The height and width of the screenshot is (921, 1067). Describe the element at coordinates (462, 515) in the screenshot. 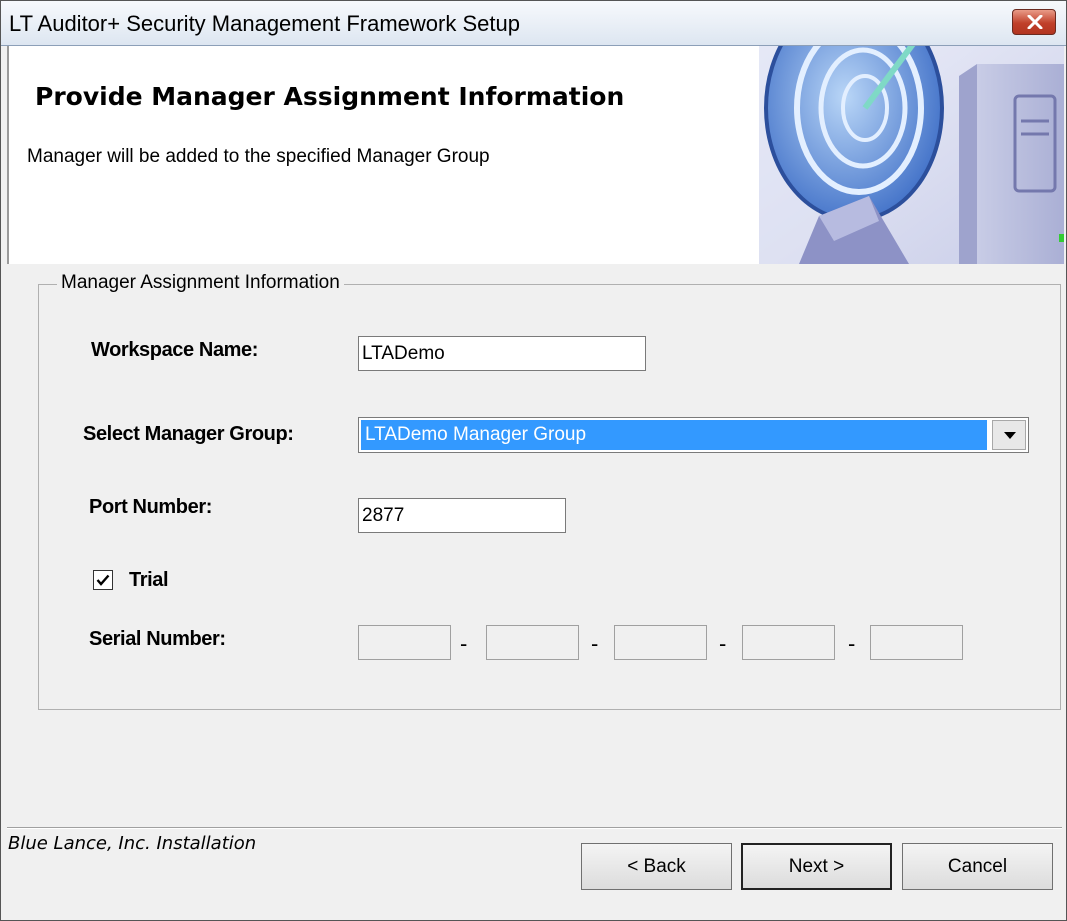

I see `port-number-input: 2877` at that location.